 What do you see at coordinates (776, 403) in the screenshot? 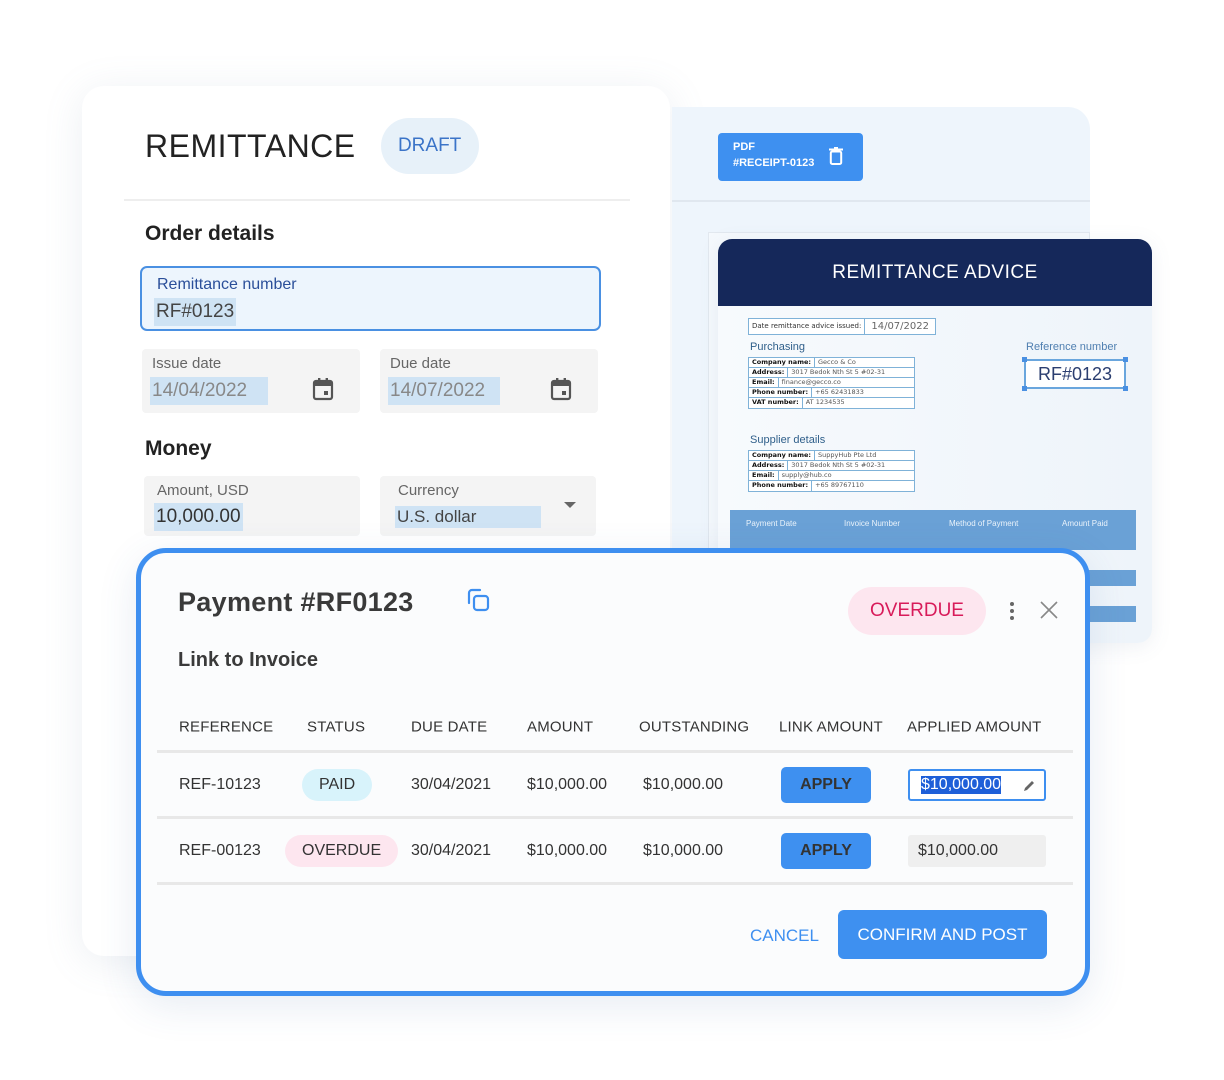
I see `kv-key: VAT number:` at bounding box center [776, 403].